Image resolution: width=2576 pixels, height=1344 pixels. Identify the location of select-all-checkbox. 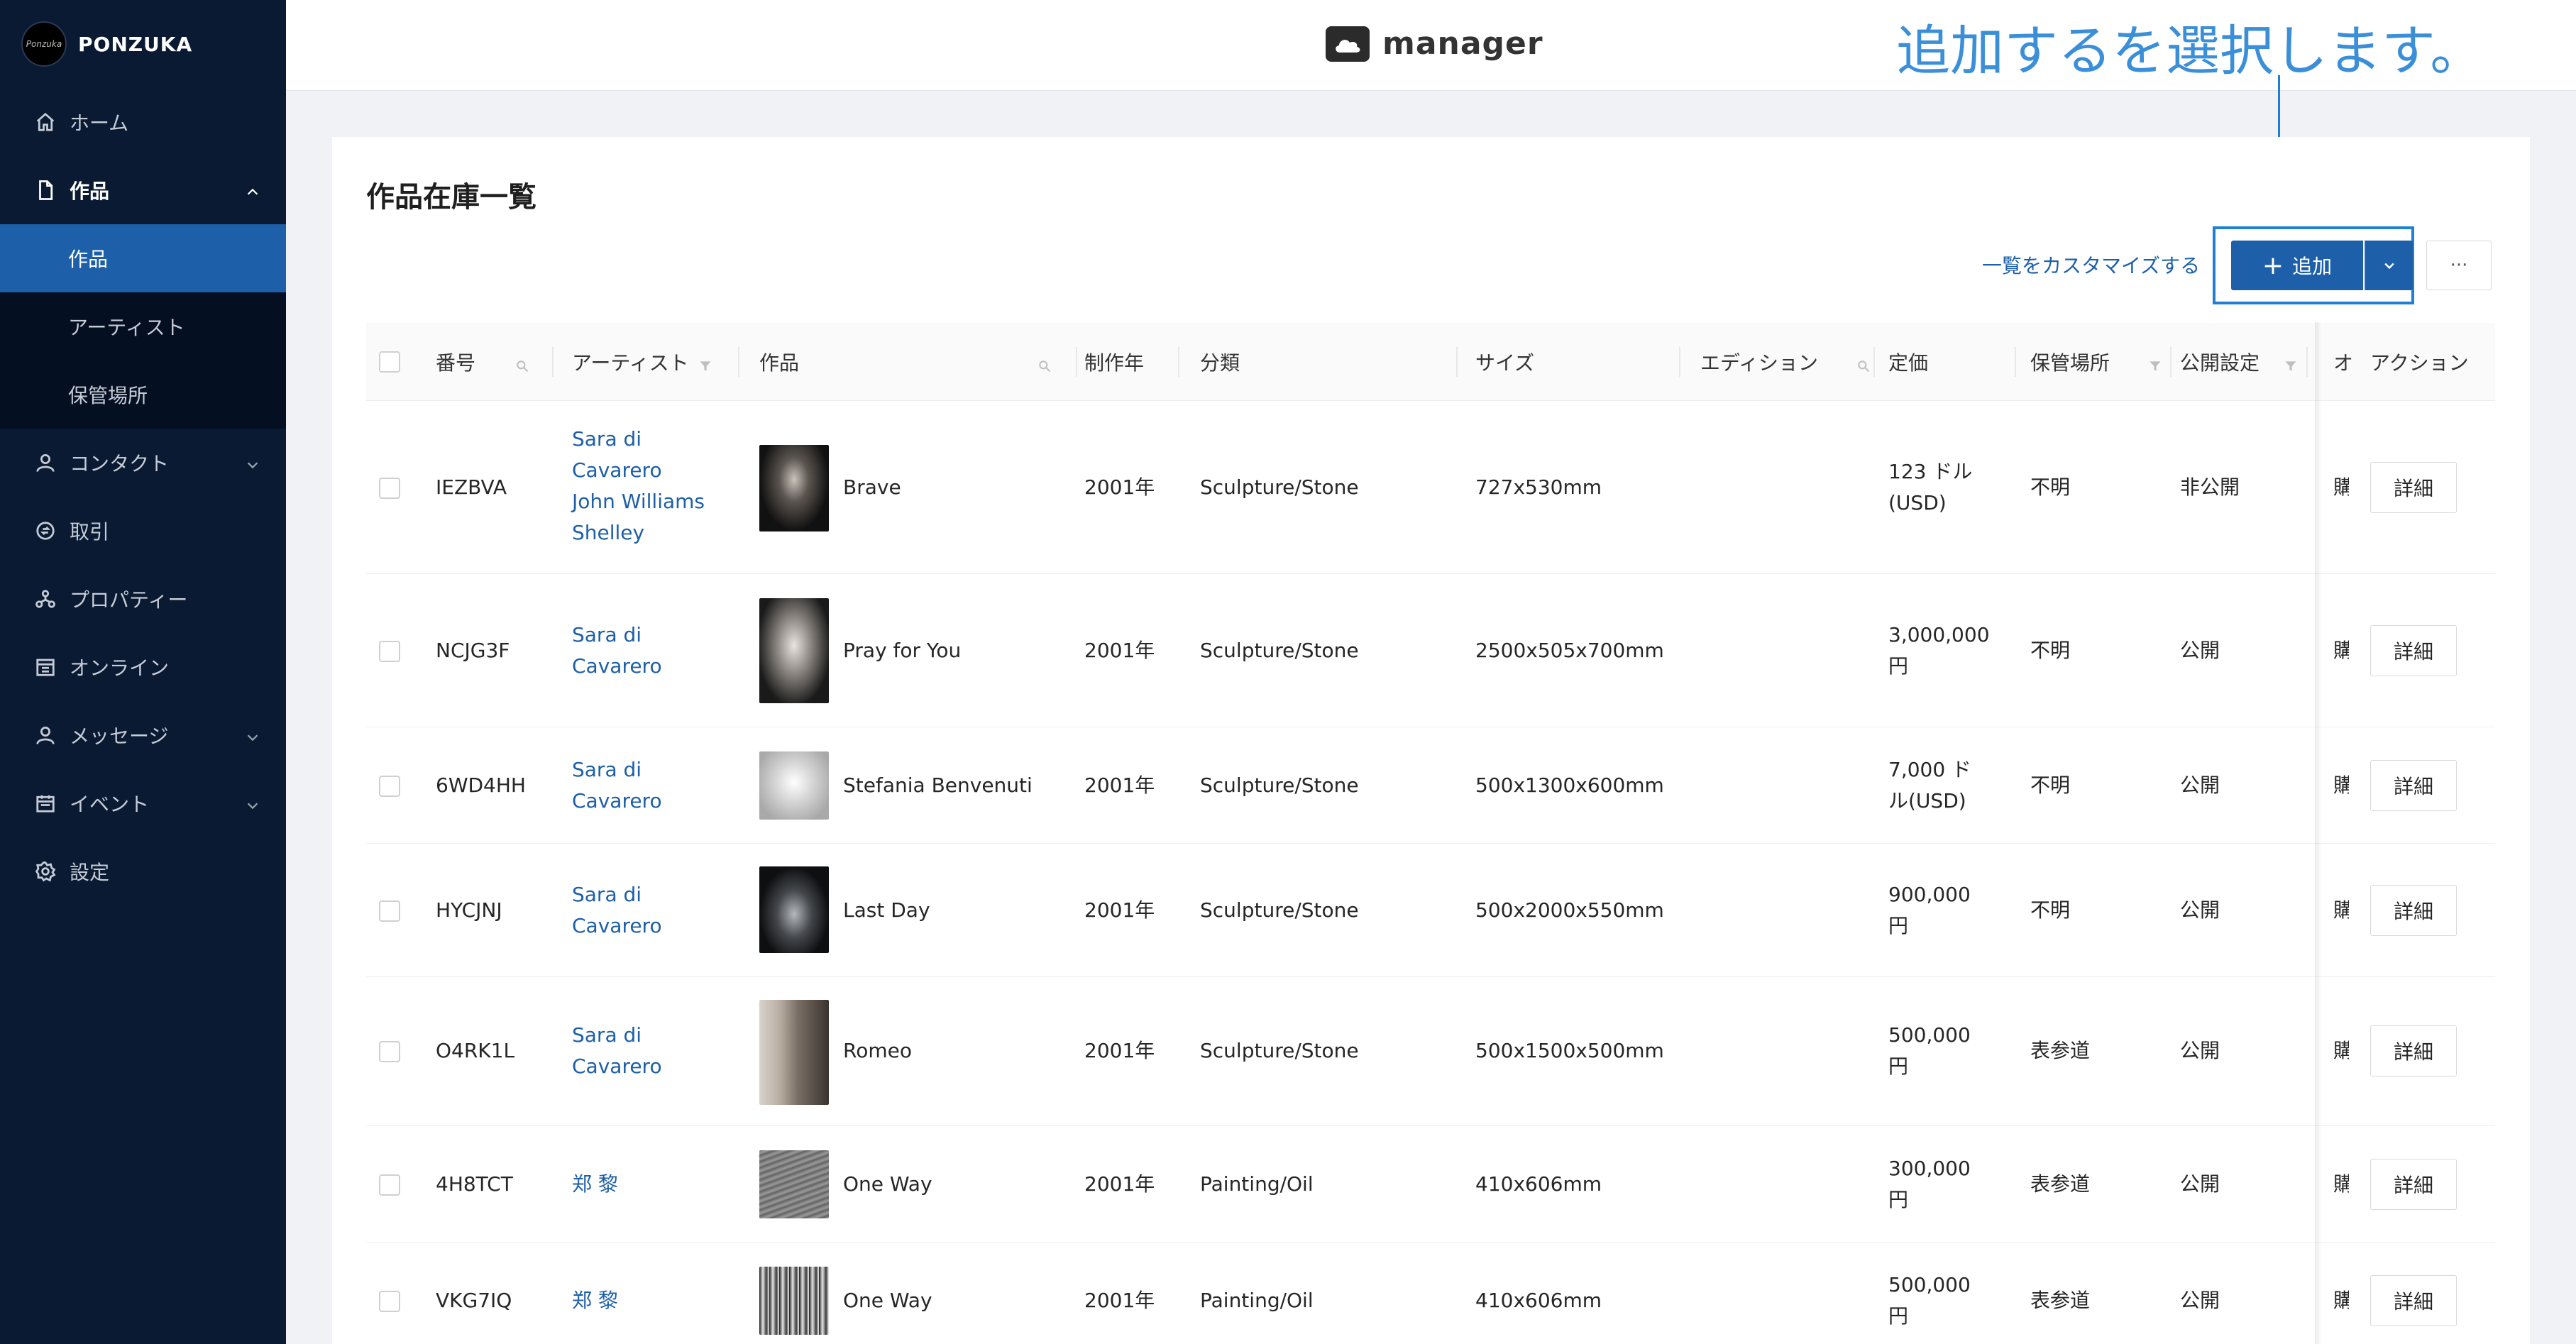
(389, 362).